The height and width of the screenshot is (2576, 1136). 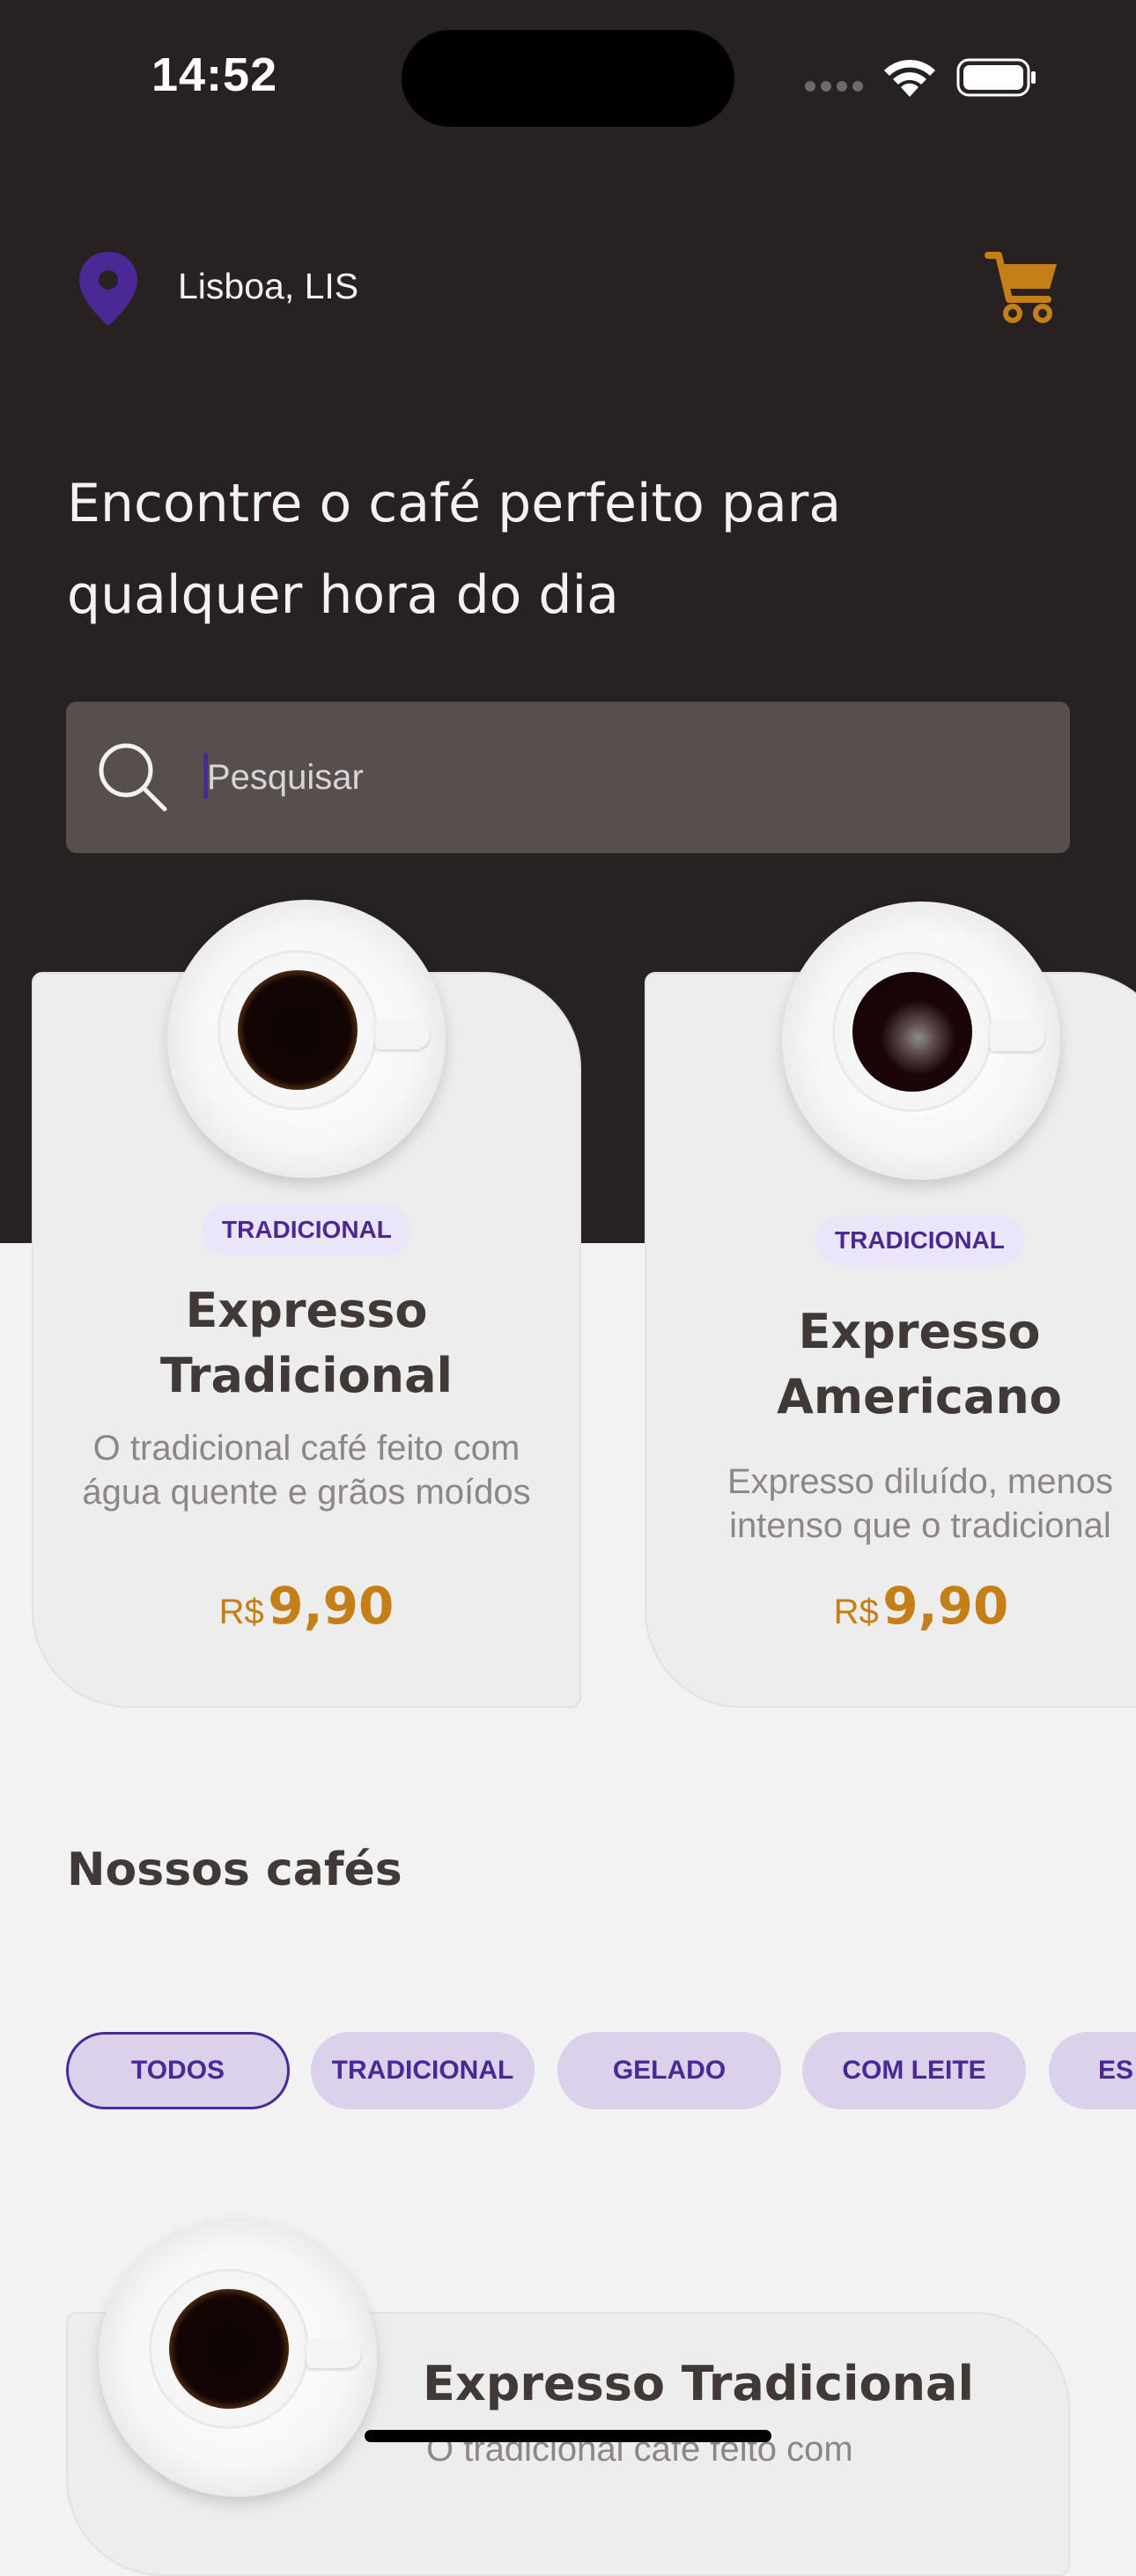 What do you see at coordinates (568, 2436) in the screenshot?
I see `home-indicator` at bounding box center [568, 2436].